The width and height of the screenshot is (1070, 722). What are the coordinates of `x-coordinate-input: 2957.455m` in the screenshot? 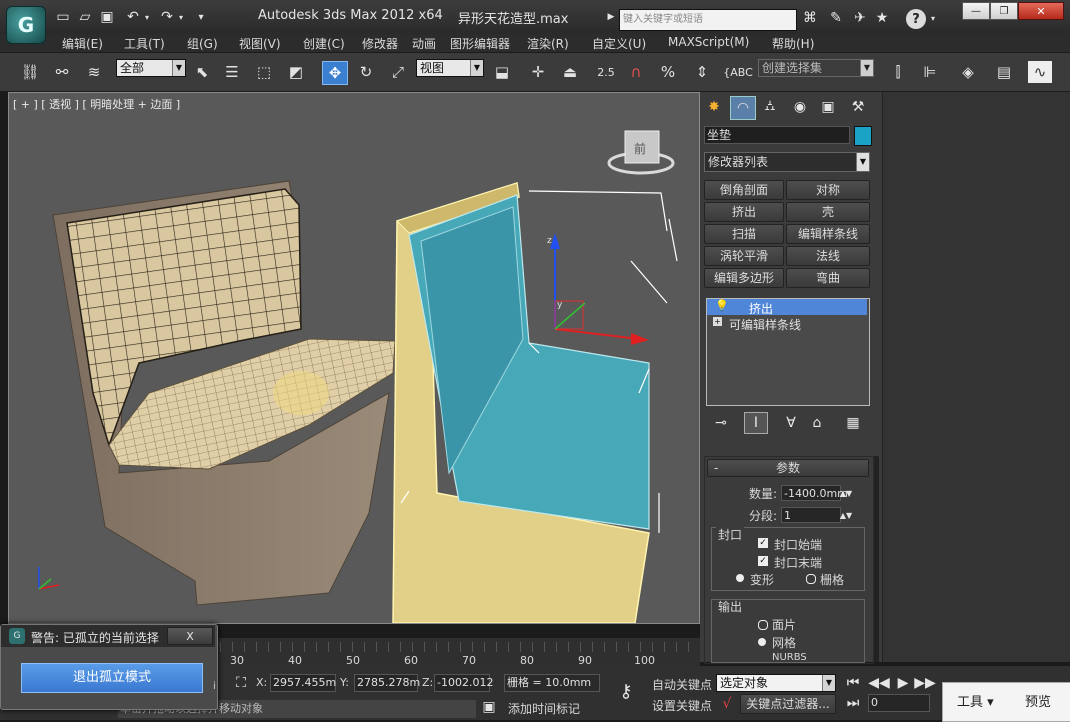 It's located at (303, 683).